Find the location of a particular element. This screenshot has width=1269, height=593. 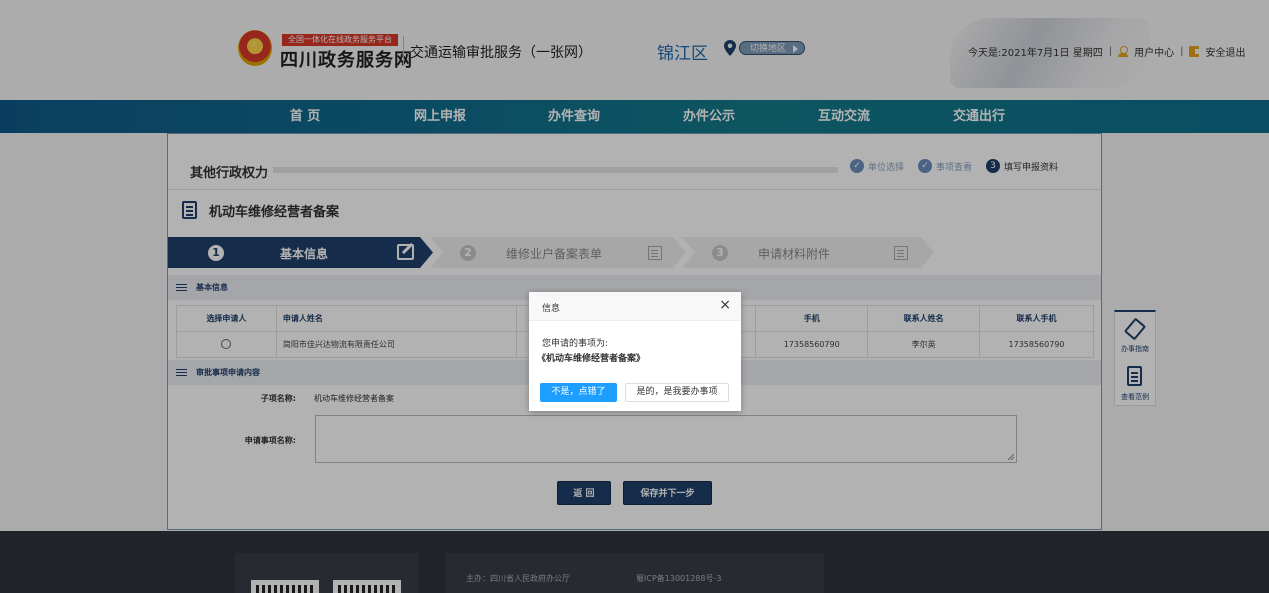

close-icon: × is located at coordinates (725, 305).